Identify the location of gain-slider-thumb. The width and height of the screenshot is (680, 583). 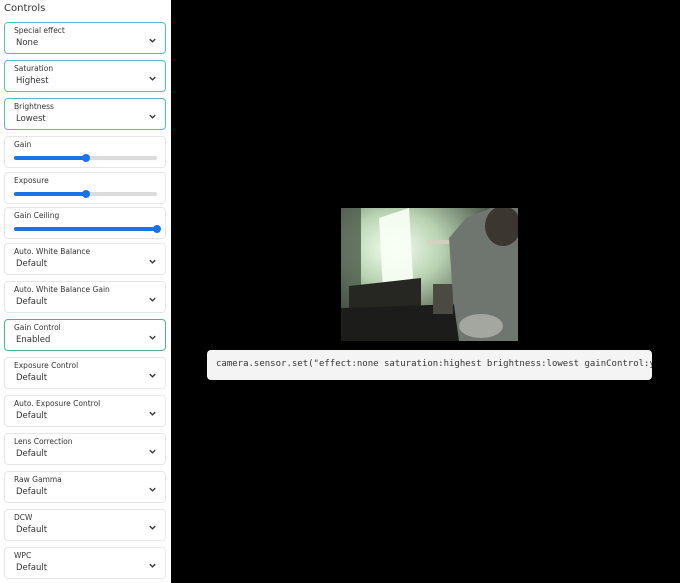
(85, 158).